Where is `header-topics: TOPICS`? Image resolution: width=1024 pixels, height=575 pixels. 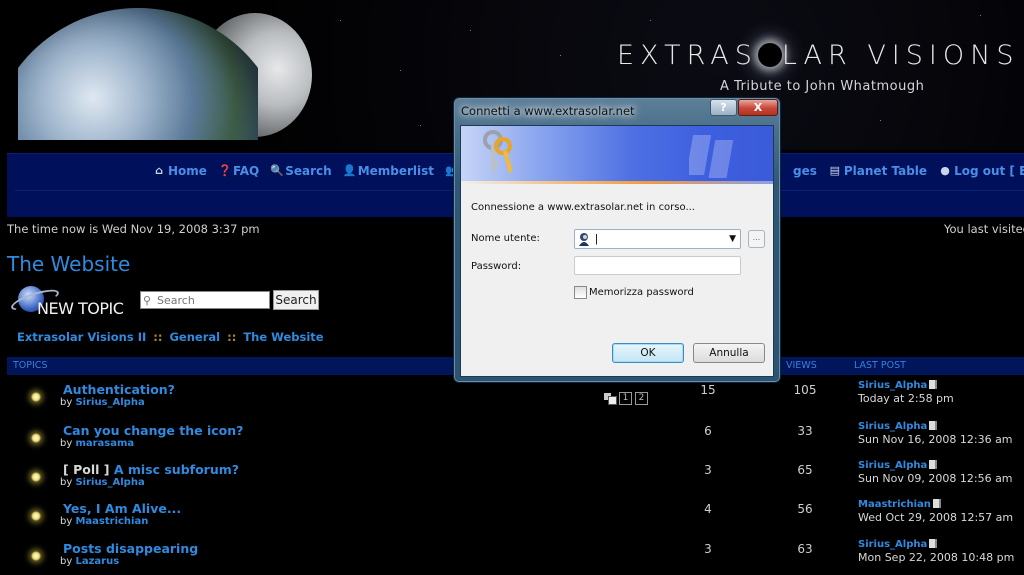 header-topics: TOPICS is located at coordinates (30, 365).